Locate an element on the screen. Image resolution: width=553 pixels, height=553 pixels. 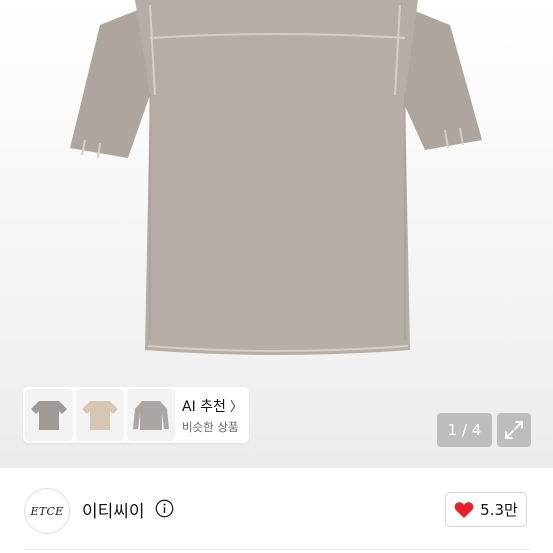
heart-icon is located at coordinates (464, 509).